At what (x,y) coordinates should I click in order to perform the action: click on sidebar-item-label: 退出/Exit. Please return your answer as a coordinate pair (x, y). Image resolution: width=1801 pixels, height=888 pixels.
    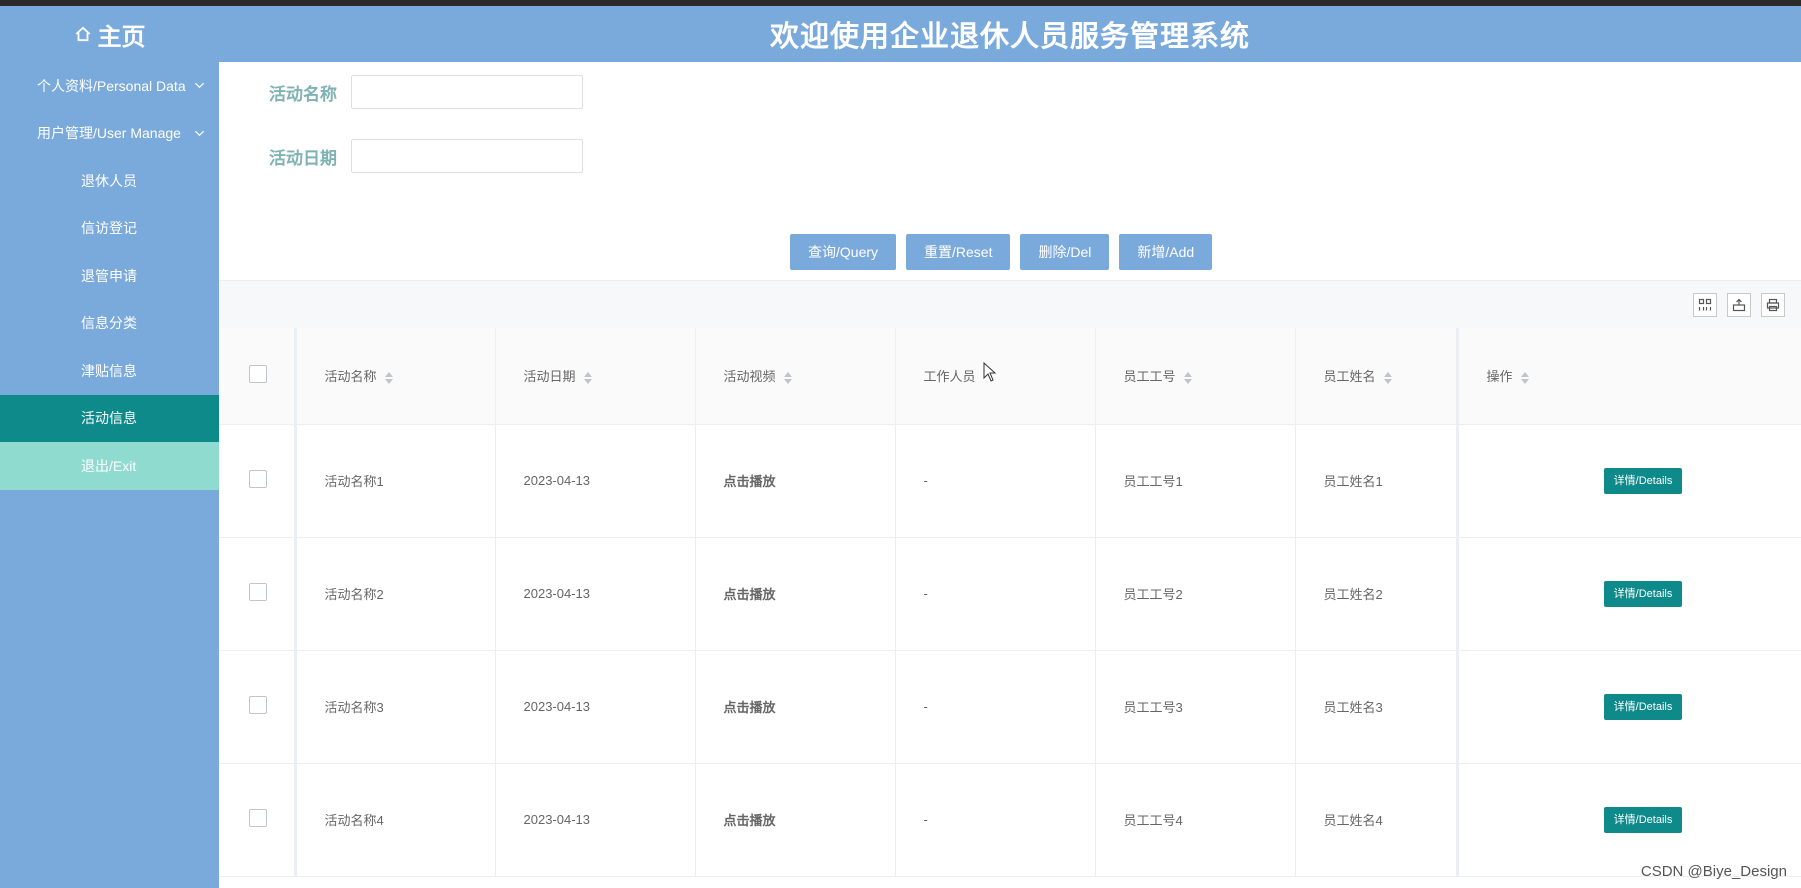
    Looking at the image, I should click on (109, 465).